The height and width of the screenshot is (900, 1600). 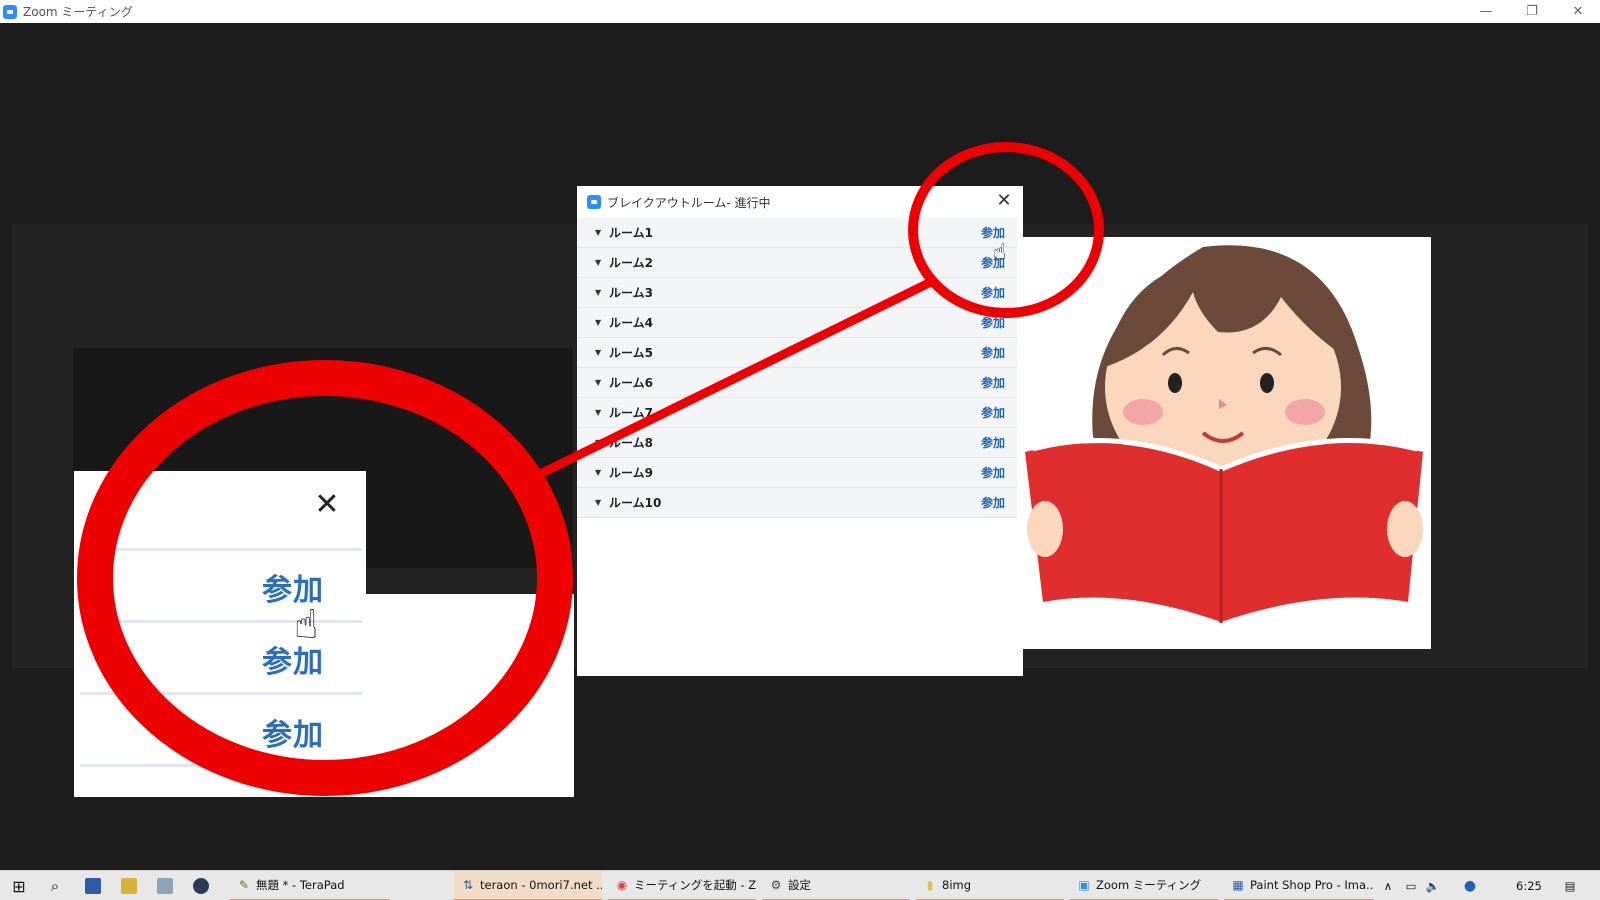 What do you see at coordinates (1224, 434) in the screenshot?
I see `girl-reading-book-illustration` at bounding box center [1224, 434].